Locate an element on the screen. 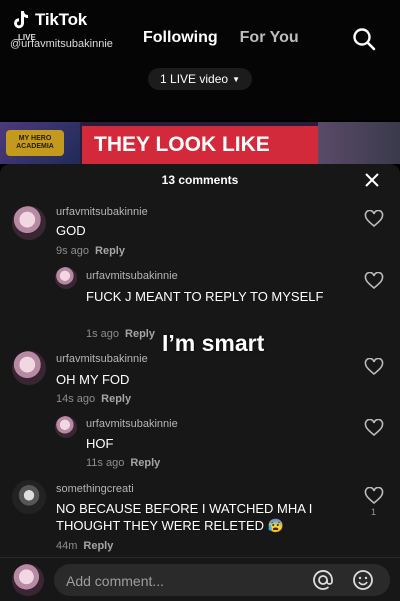  comment-text: HOF is located at coordinates (100, 443).